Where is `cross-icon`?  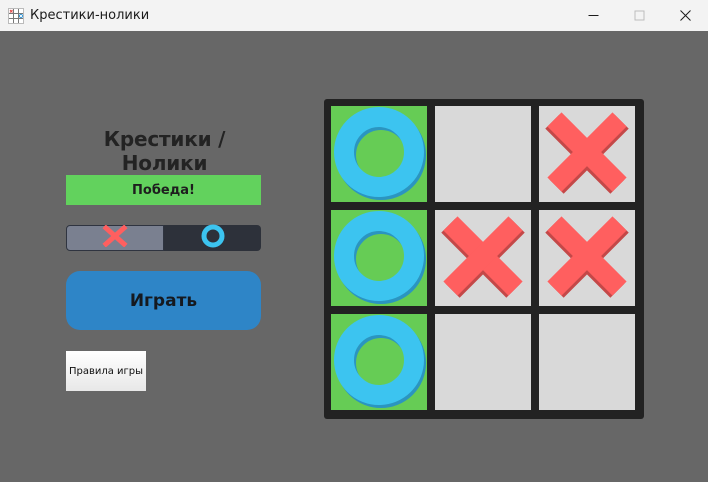 cross-icon is located at coordinates (115, 237).